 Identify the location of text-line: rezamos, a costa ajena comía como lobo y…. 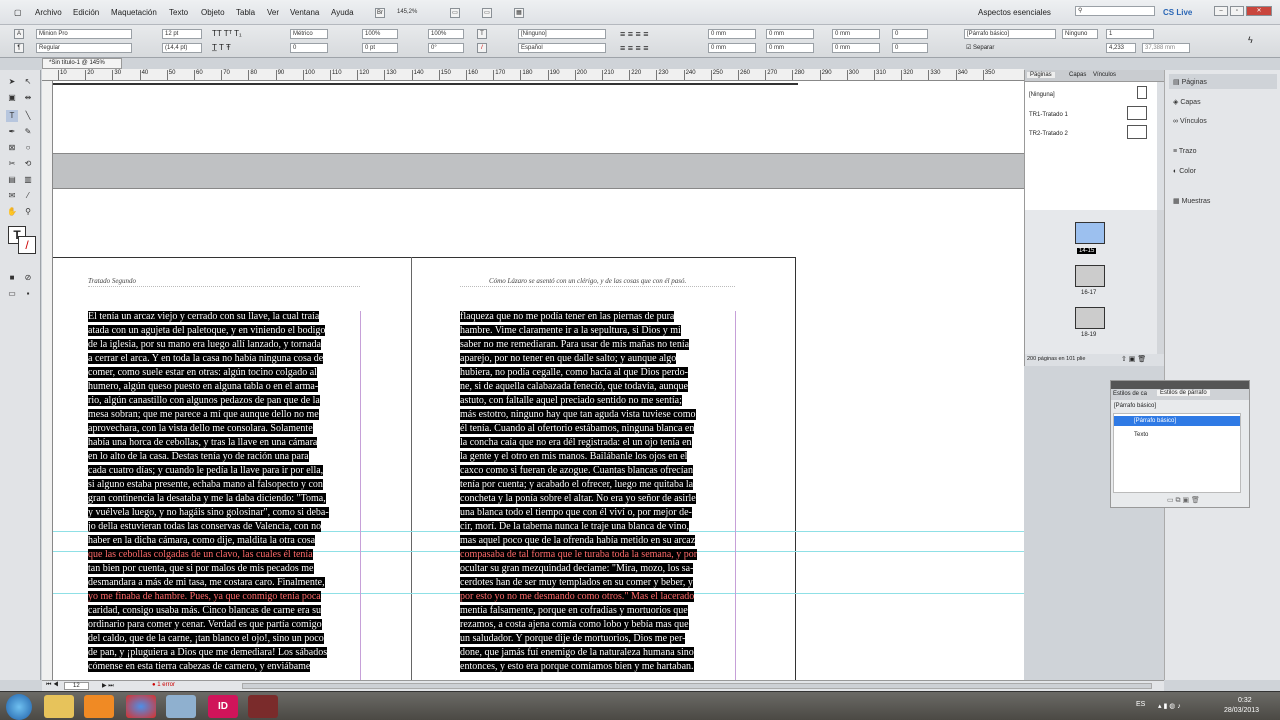
(598, 625).